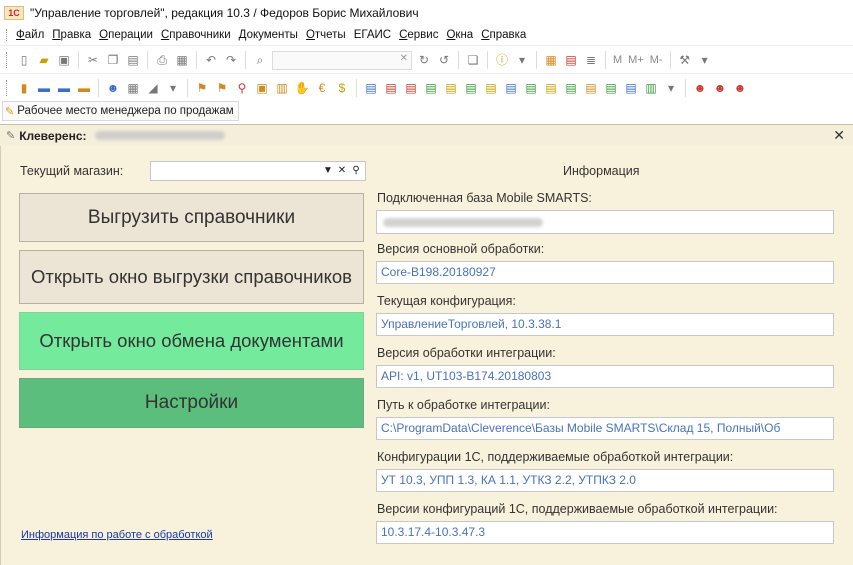 Image resolution: width=853 pixels, height=565 pixels. I want to click on printer-doc-icon: ▬, so click(44, 88).